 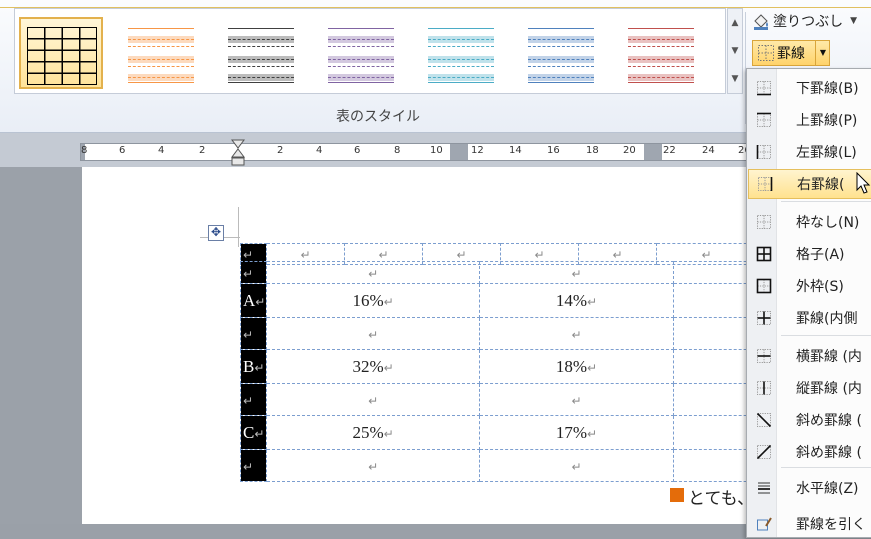 I want to click on menu-item-border-none: 枠なし(N), so click(x=809, y=222).